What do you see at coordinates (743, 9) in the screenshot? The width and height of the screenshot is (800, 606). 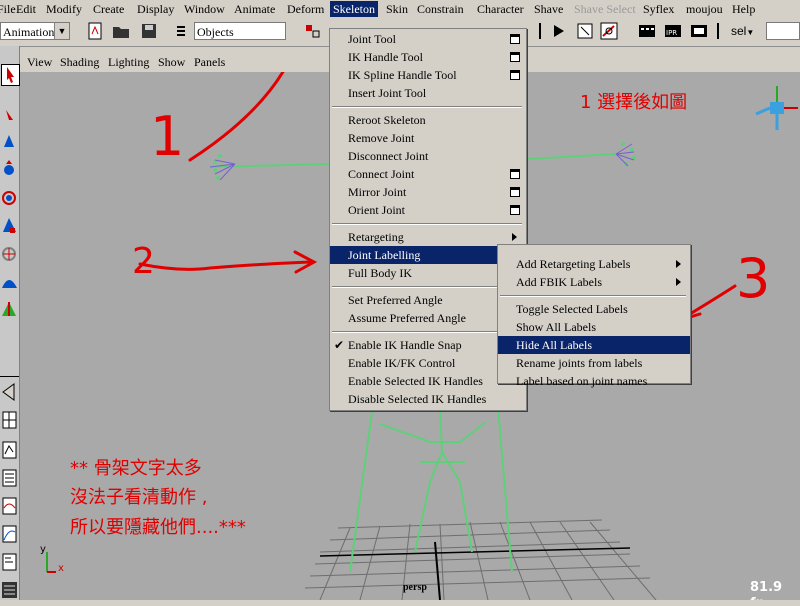 I see `menu-help: Help` at bounding box center [743, 9].